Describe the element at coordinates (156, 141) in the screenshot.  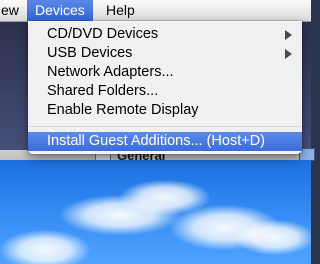
I see `menu-item-label: Install Guest Additions... (Host+D)` at that location.